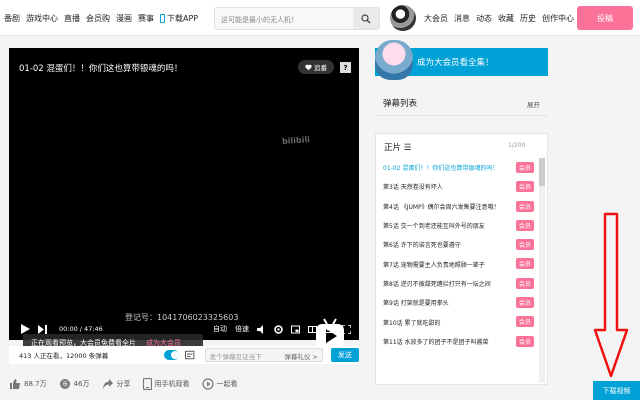  Describe the element at coordinates (64, 356) in the screenshot. I see `viewer-count: 413 人正在看，12000 条弹幕` at that location.